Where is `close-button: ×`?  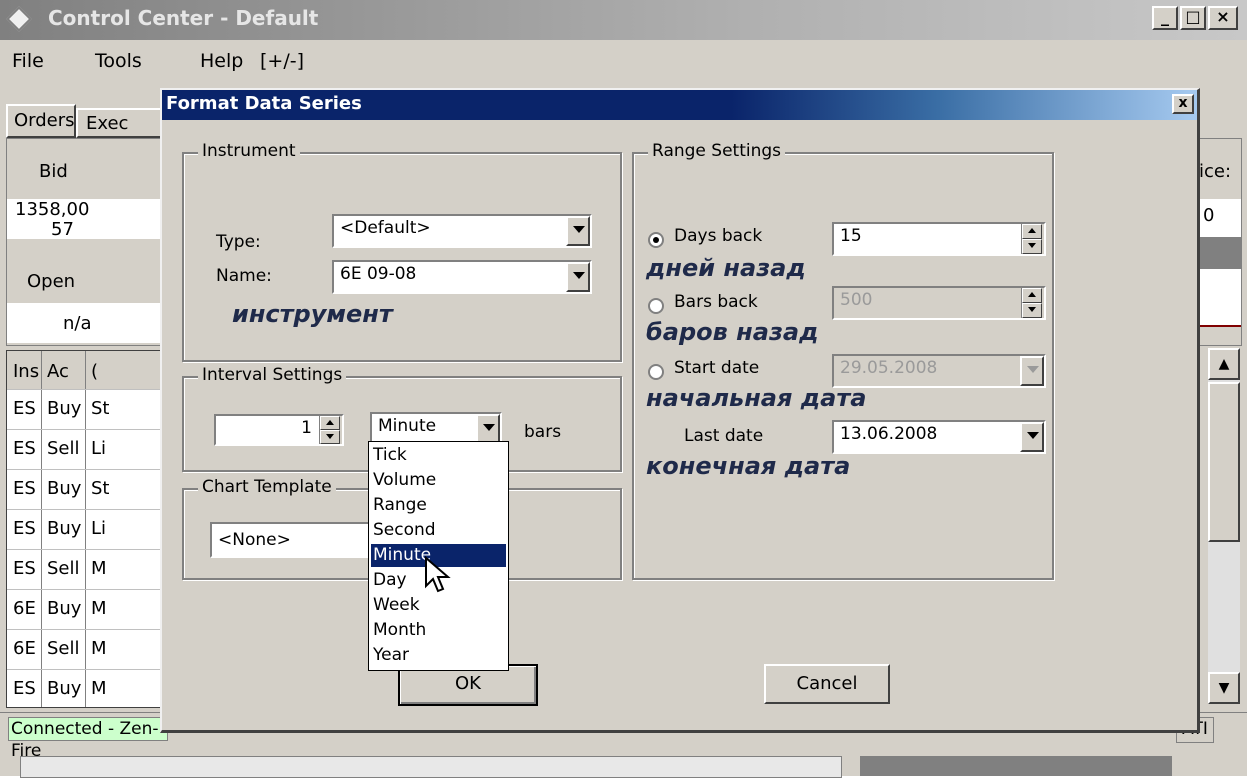 close-button: × is located at coordinates (1223, 18).